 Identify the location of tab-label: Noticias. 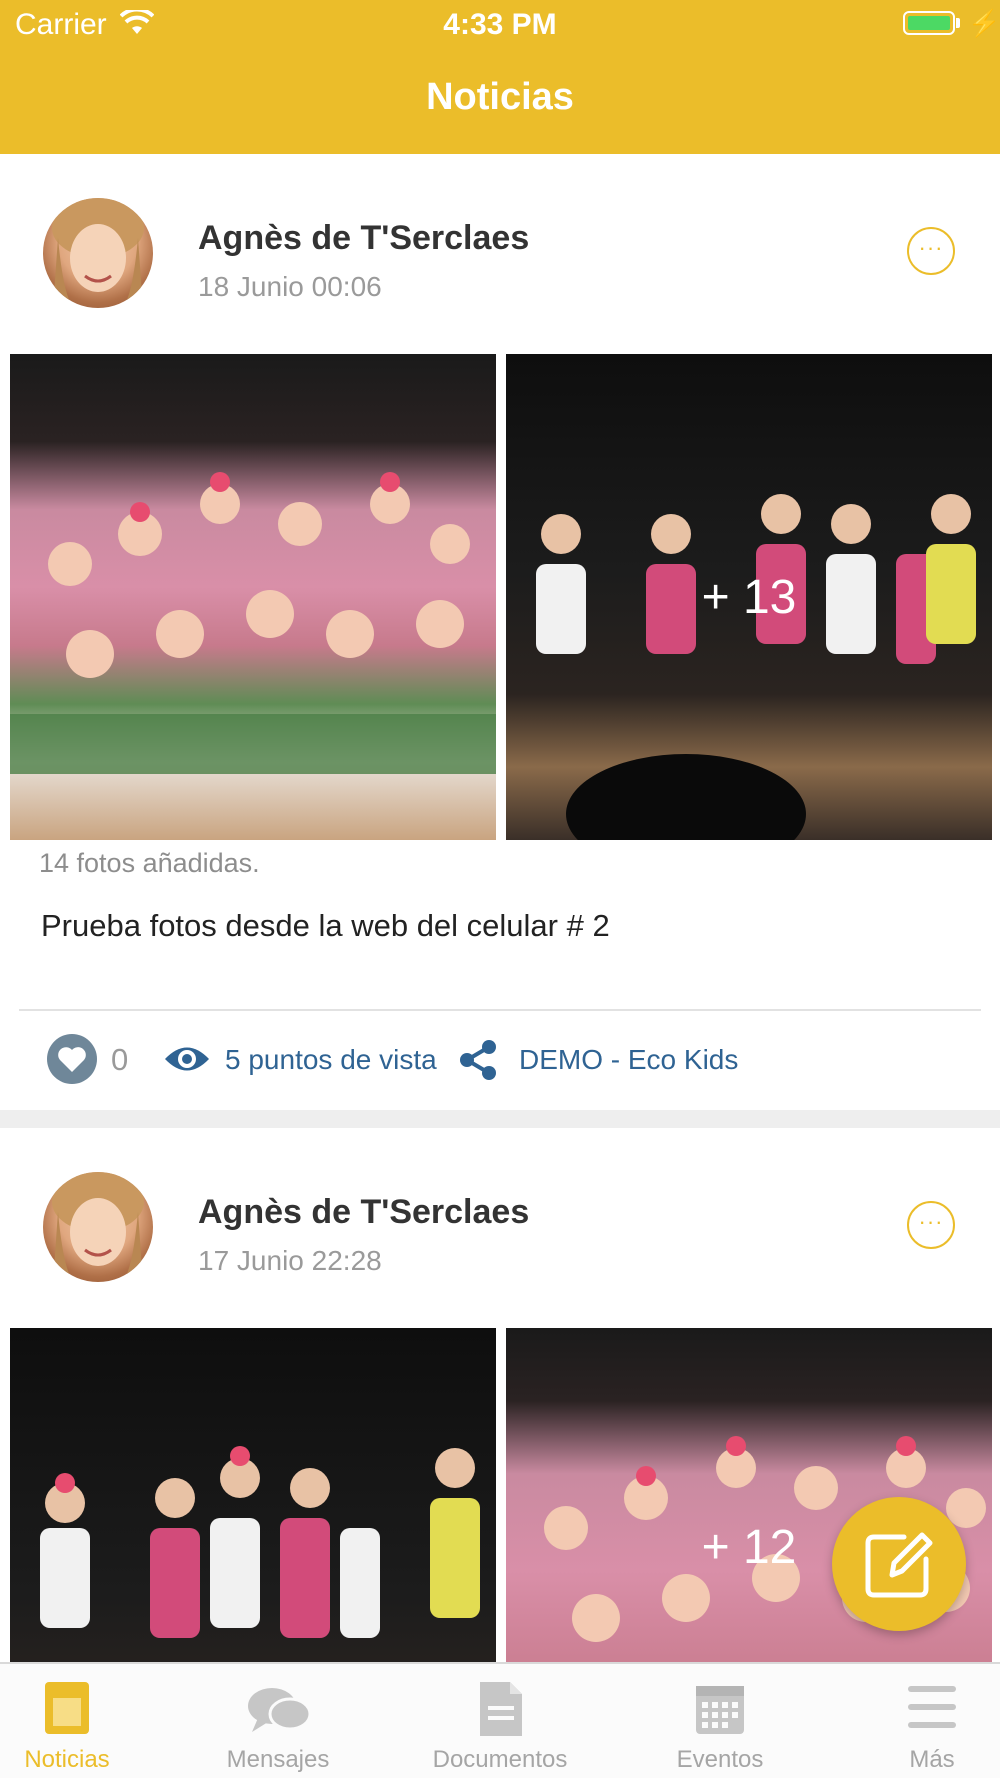
(67, 1759).